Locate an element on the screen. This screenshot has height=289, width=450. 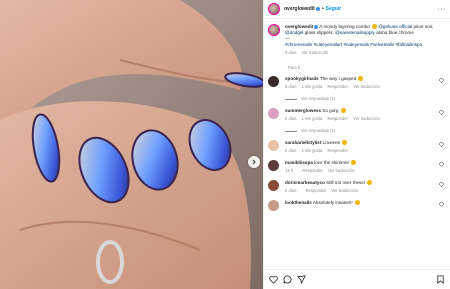
comment-meta: 5 días Responder Ver traducción is located at coordinates (360, 191).